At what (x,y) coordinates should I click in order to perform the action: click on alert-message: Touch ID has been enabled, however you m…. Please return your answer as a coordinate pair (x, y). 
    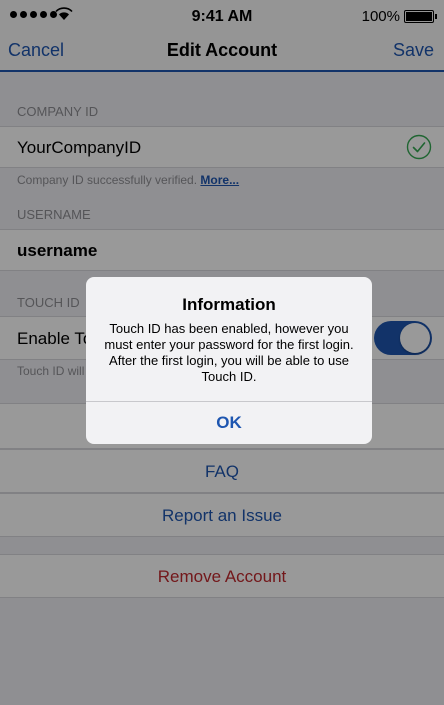
    Looking at the image, I should click on (229, 352).